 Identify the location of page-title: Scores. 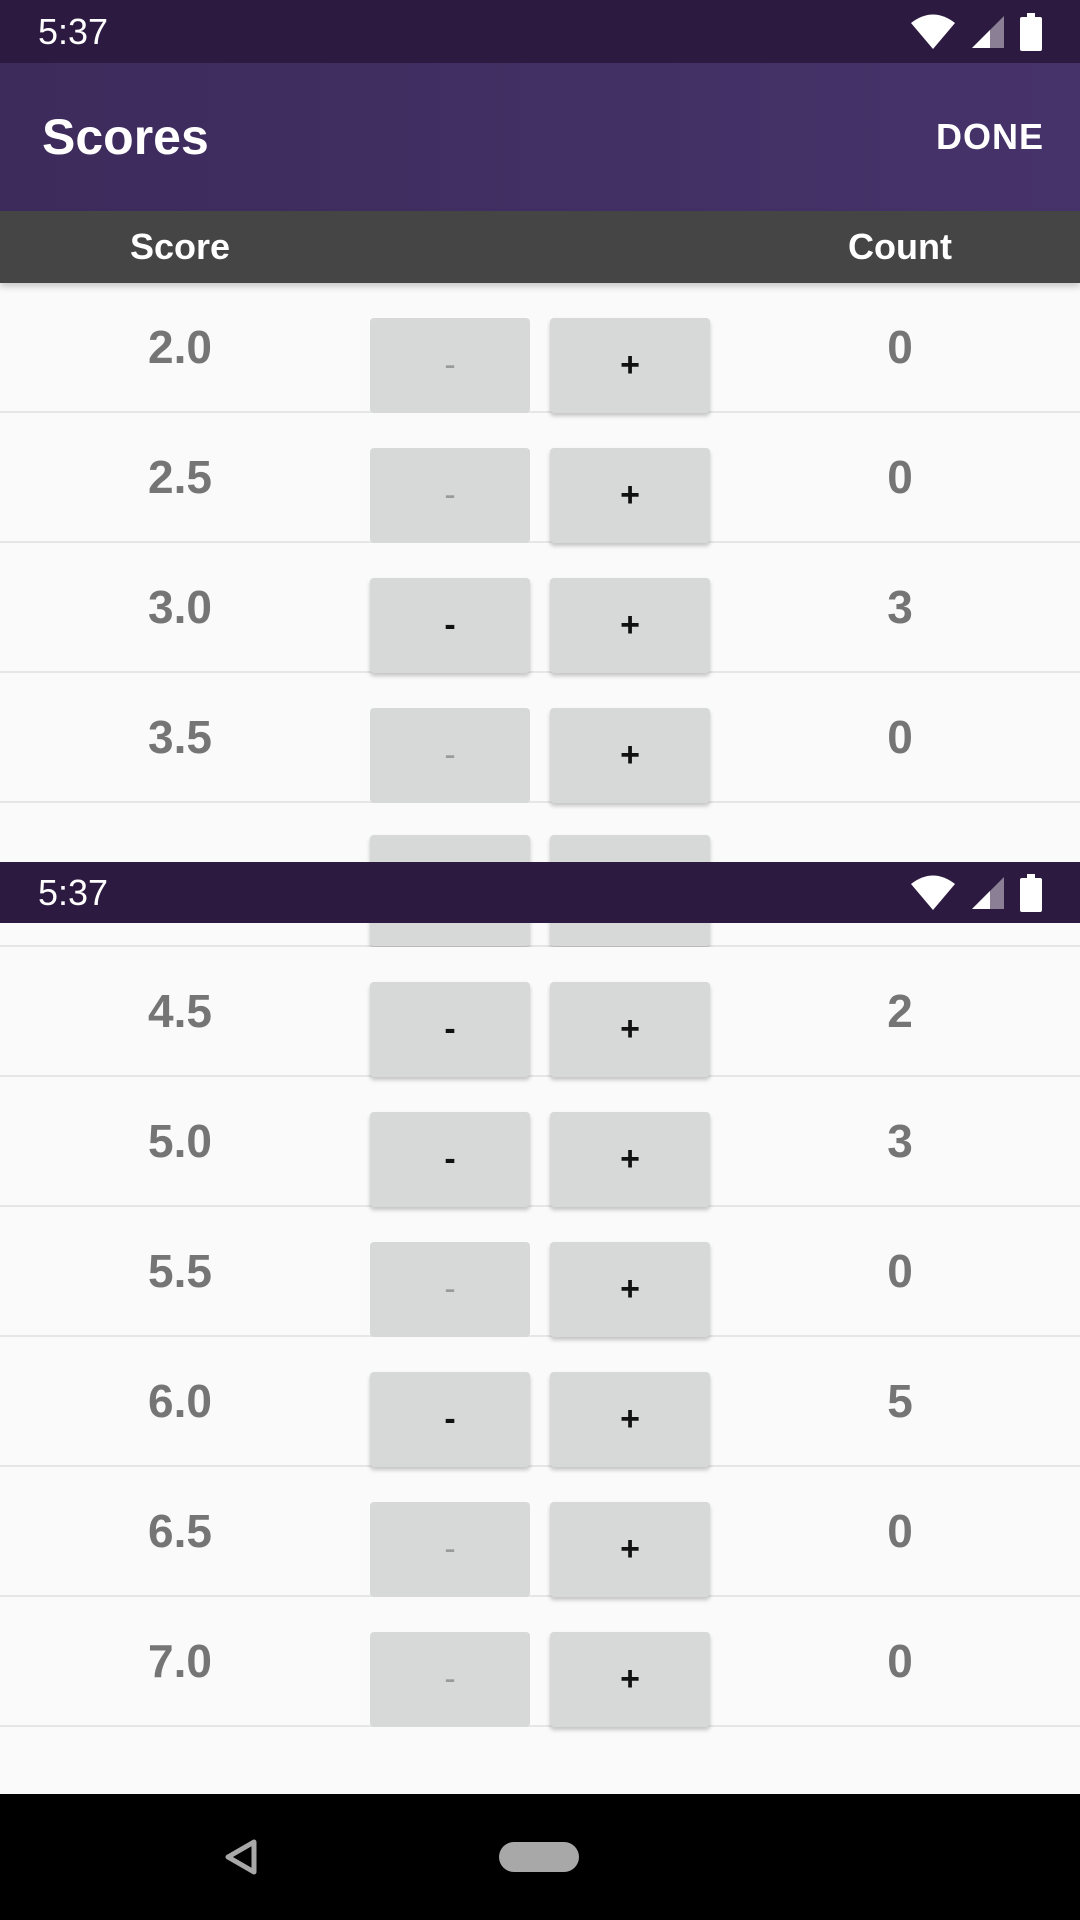
(125, 137).